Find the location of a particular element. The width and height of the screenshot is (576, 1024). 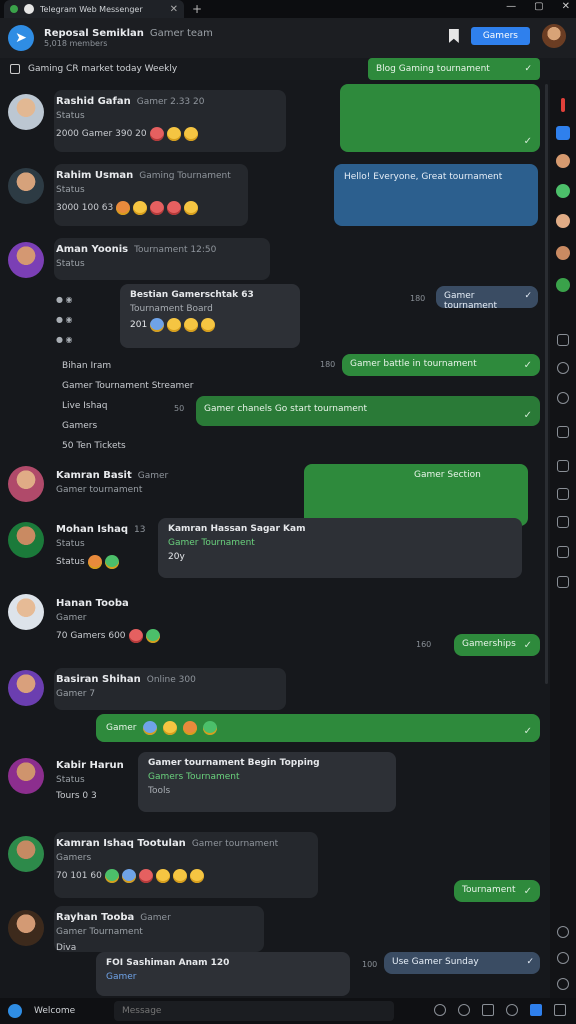

reaction-count: Tools is located at coordinates (159, 791).